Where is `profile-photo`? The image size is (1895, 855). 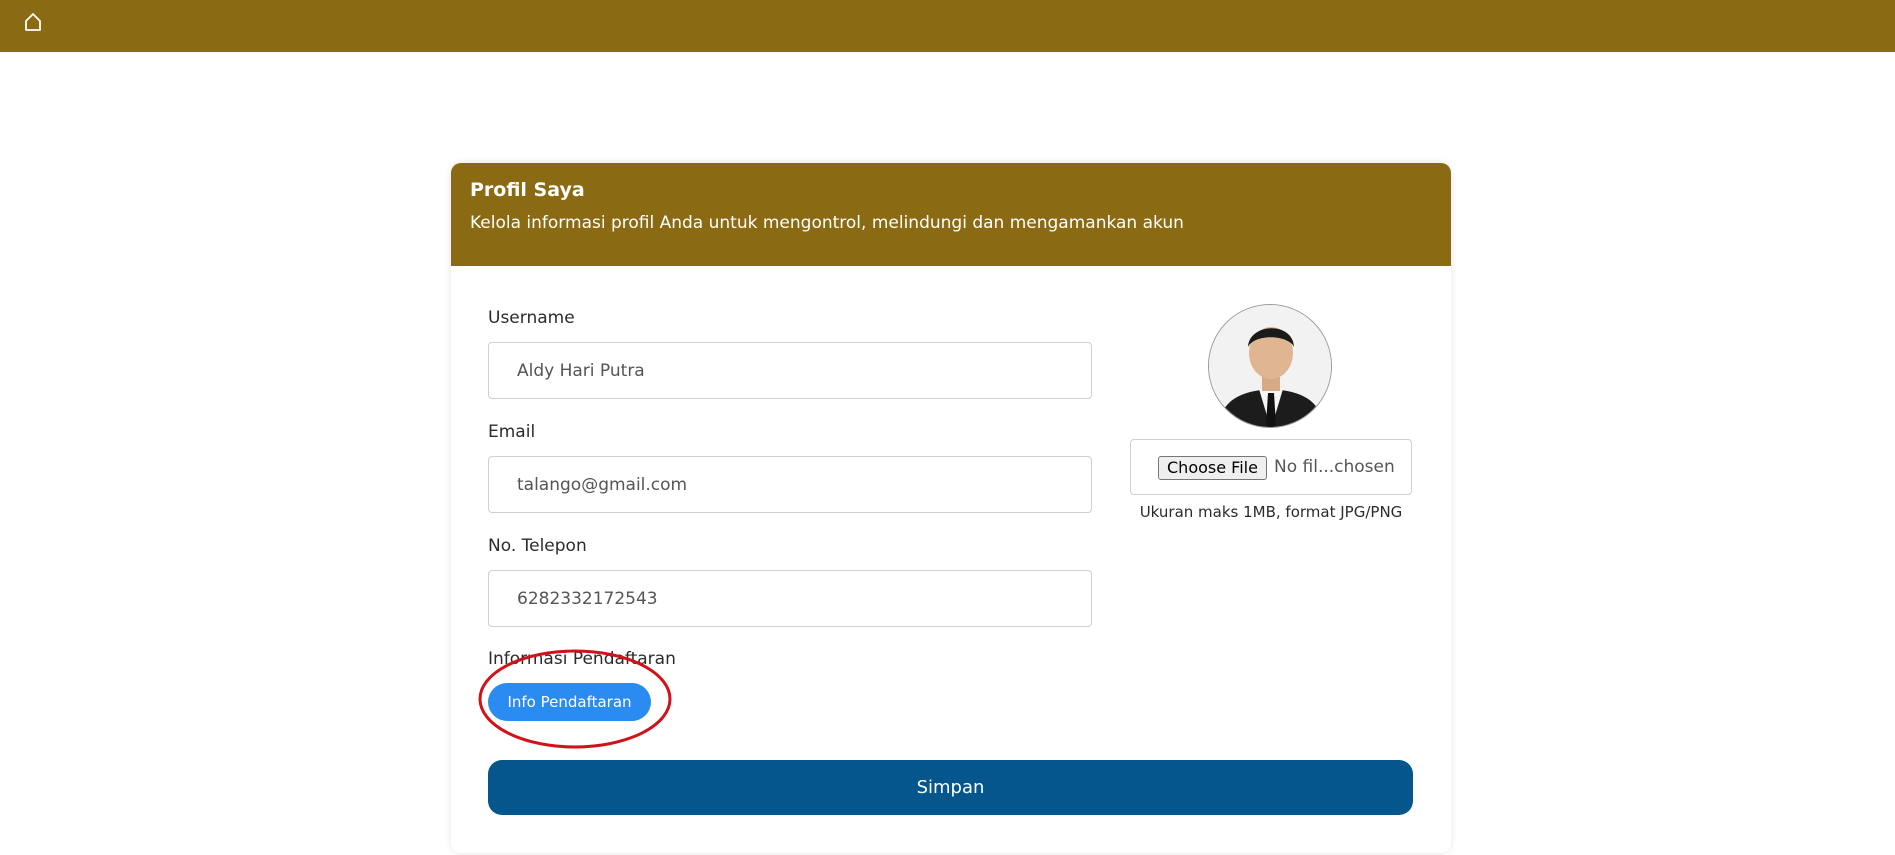 profile-photo is located at coordinates (1270, 366).